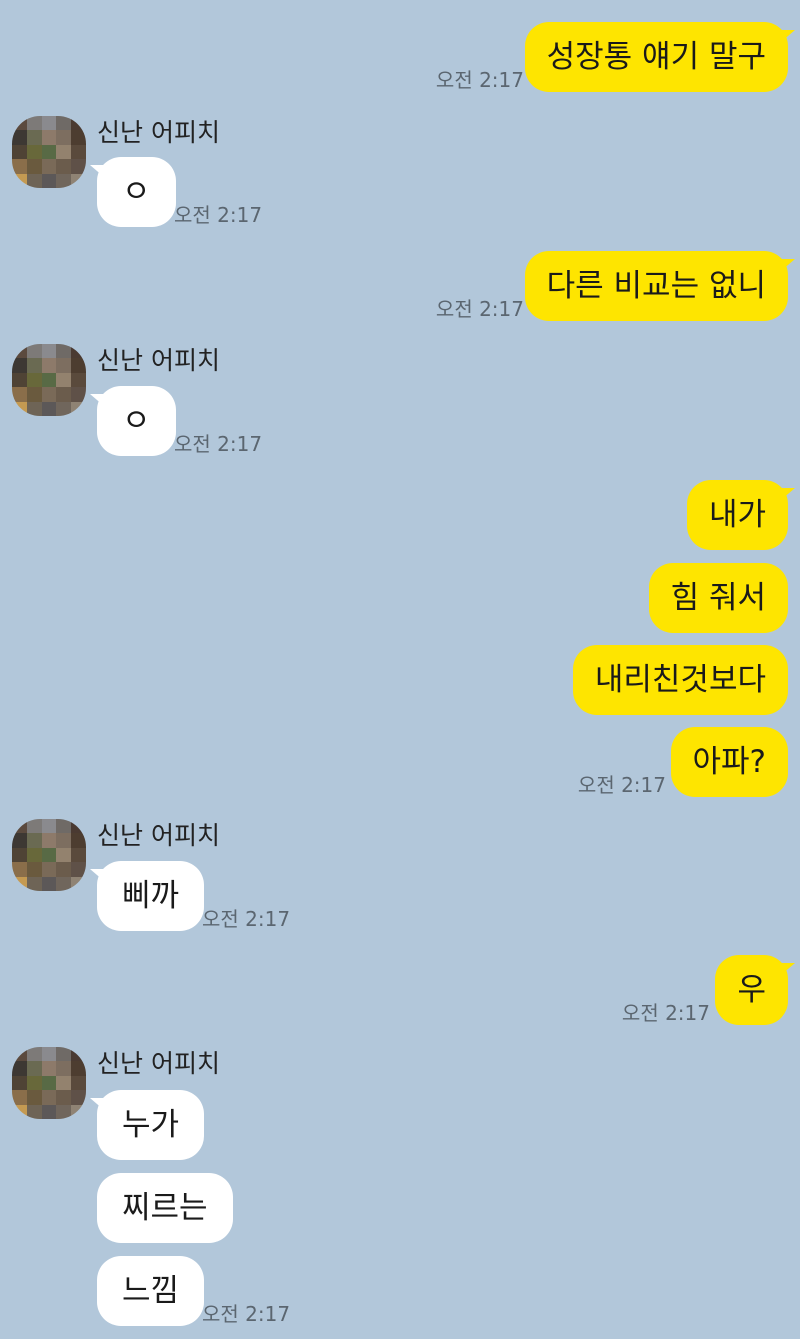  Describe the element at coordinates (729, 762) in the screenshot. I see `outgoing-message-bubble: 아파?` at that location.